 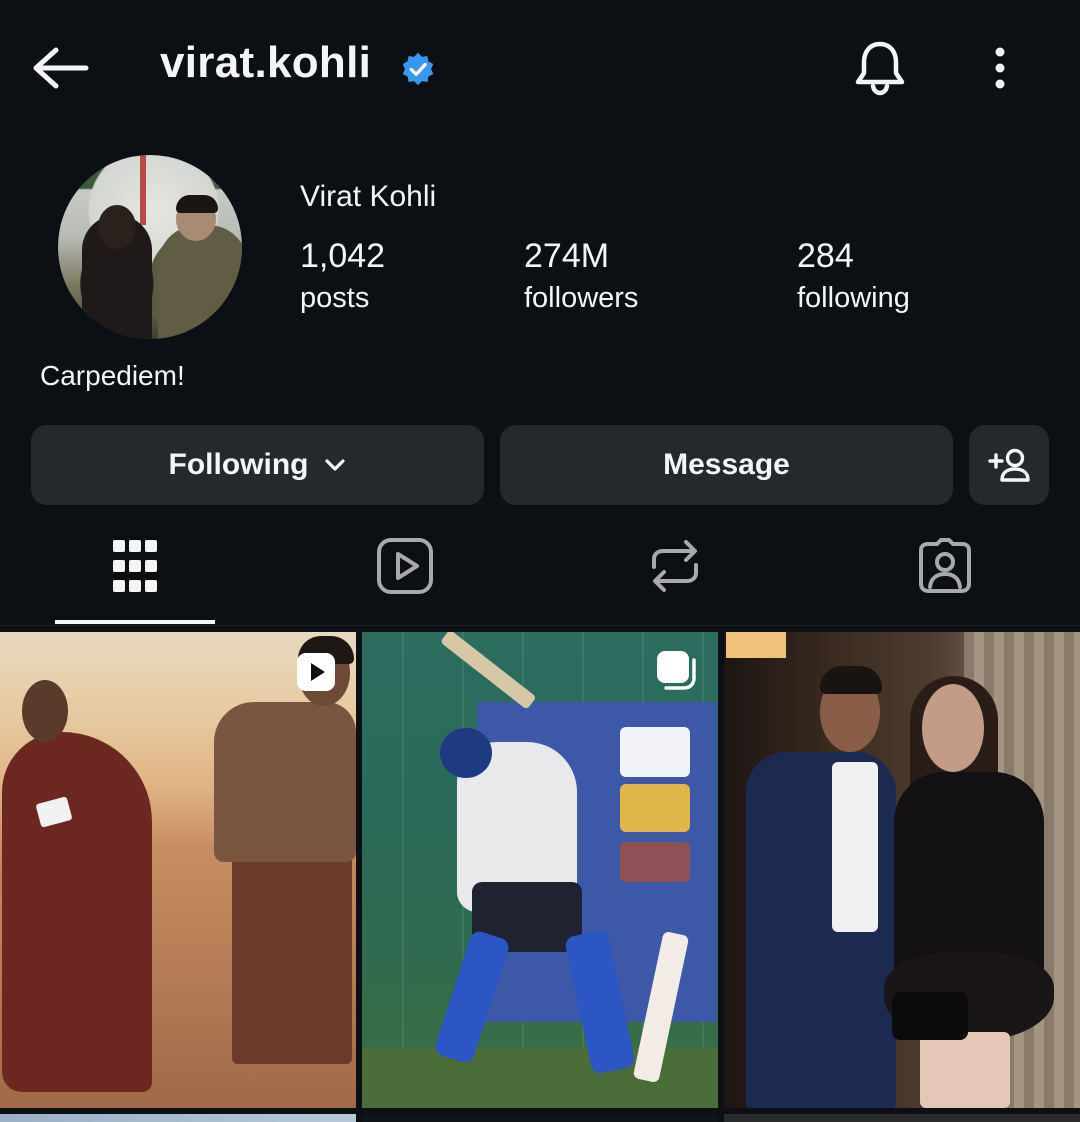 I want to click on following-count-value: 284, so click(x=825, y=256).